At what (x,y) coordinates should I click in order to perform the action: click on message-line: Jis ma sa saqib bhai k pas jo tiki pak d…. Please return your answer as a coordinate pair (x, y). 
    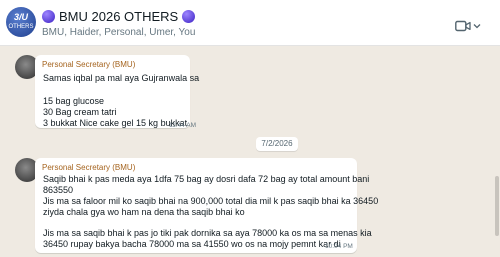
    Looking at the image, I should click on (207, 233).